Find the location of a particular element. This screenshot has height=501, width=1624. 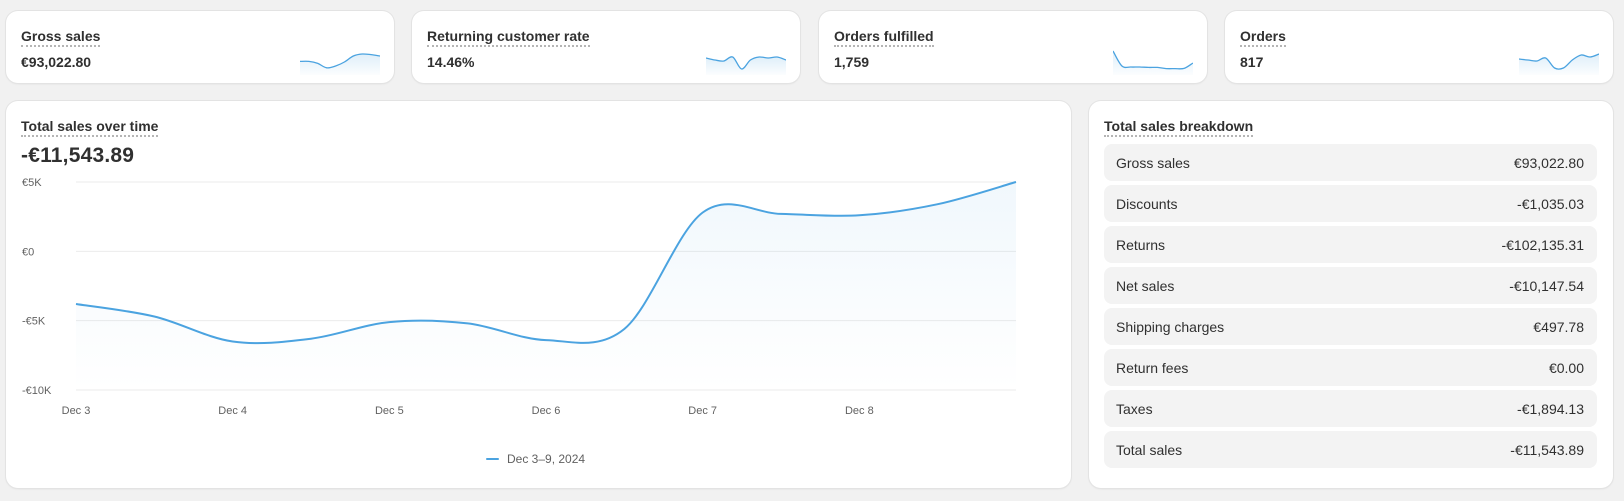

x-tick-label: Dec 4 is located at coordinates (232, 411).